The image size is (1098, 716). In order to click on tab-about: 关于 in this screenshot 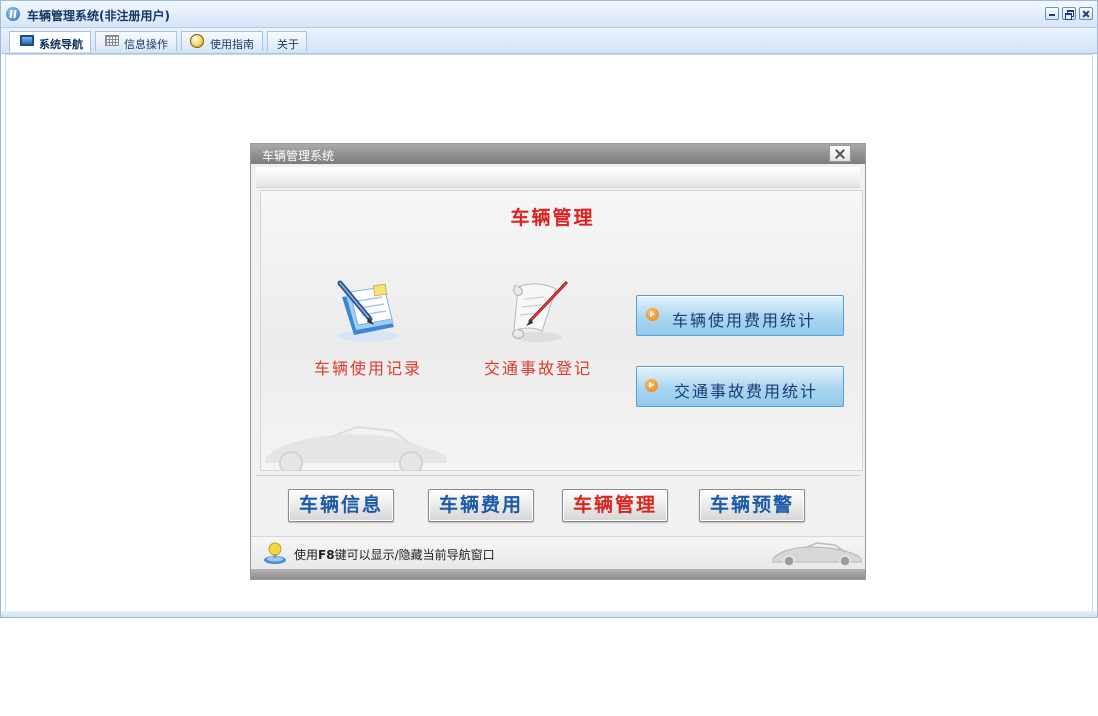, I will do `click(287, 41)`.